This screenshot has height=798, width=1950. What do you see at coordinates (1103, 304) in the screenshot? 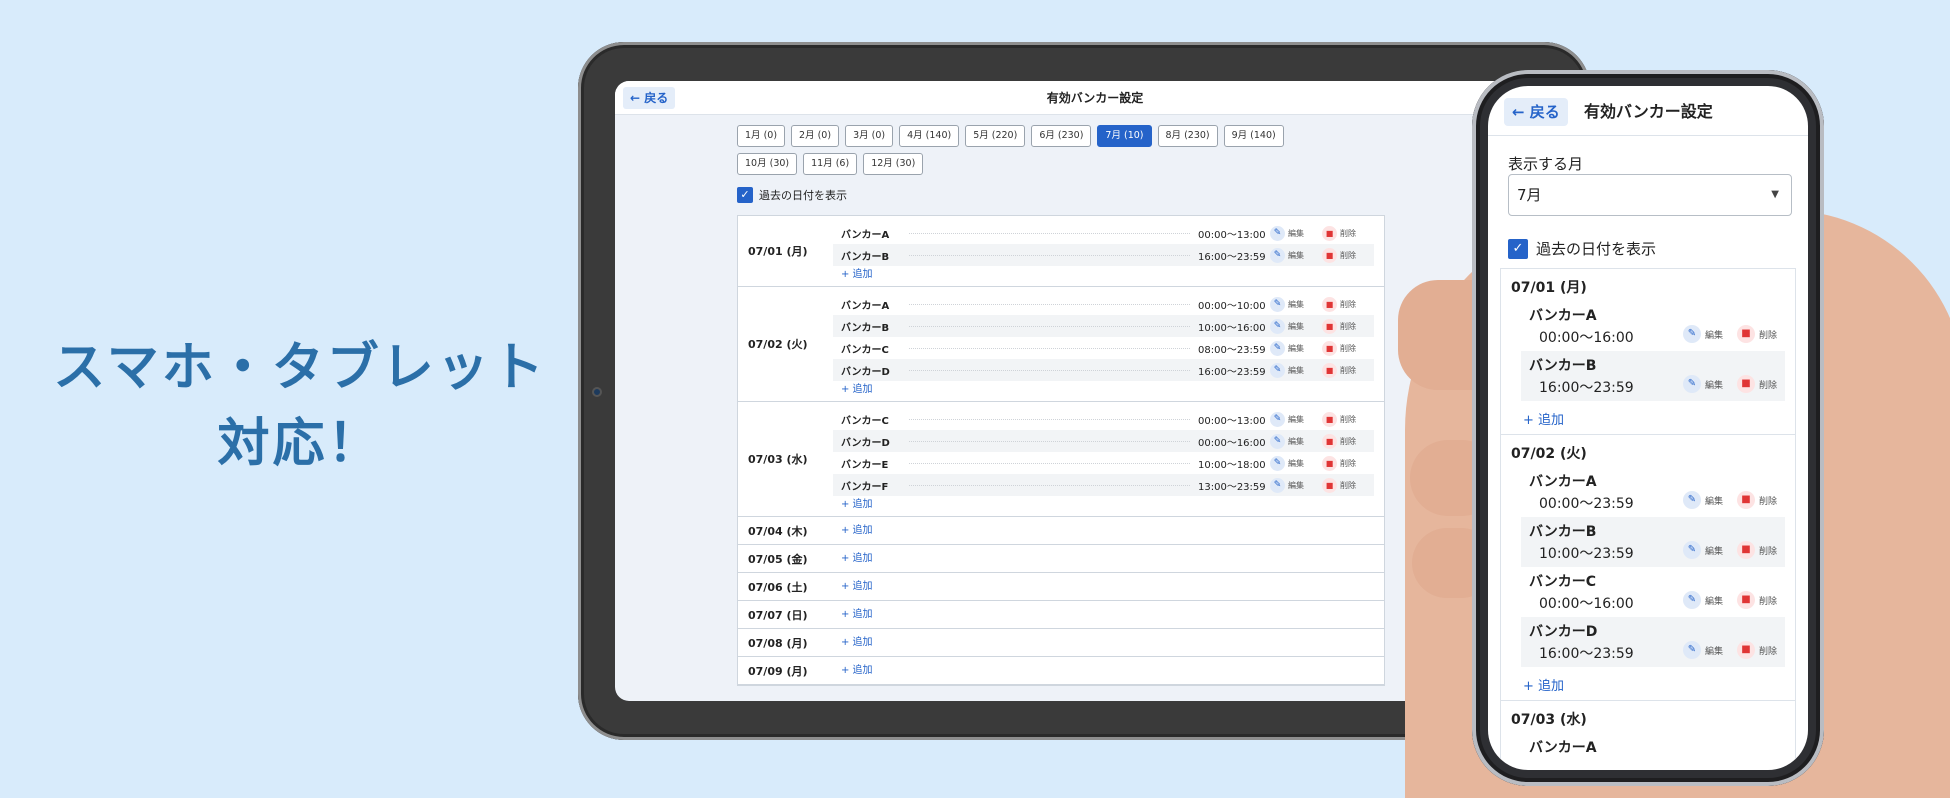
I see `bunker-entry: バンカーA 00:00〜10:00 ✎ 編集 ■ 削除` at bounding box center [1103, 304].